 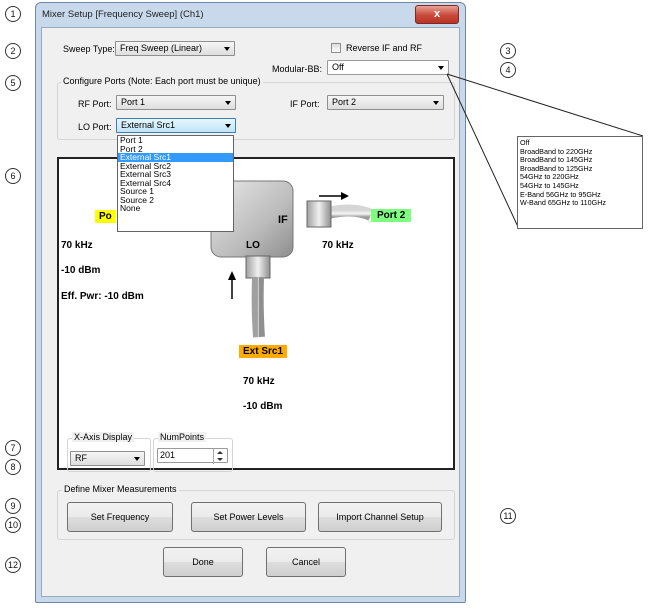 I want to click on callout-7: 7, so click(x=13, y=448).